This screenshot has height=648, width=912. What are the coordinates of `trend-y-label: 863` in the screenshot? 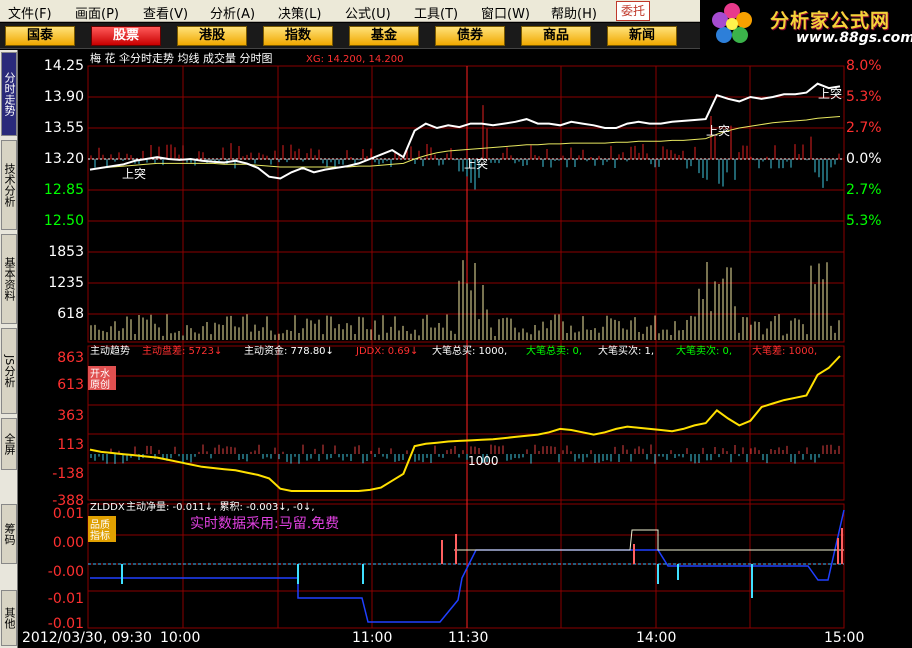 It's located at (70, 358).